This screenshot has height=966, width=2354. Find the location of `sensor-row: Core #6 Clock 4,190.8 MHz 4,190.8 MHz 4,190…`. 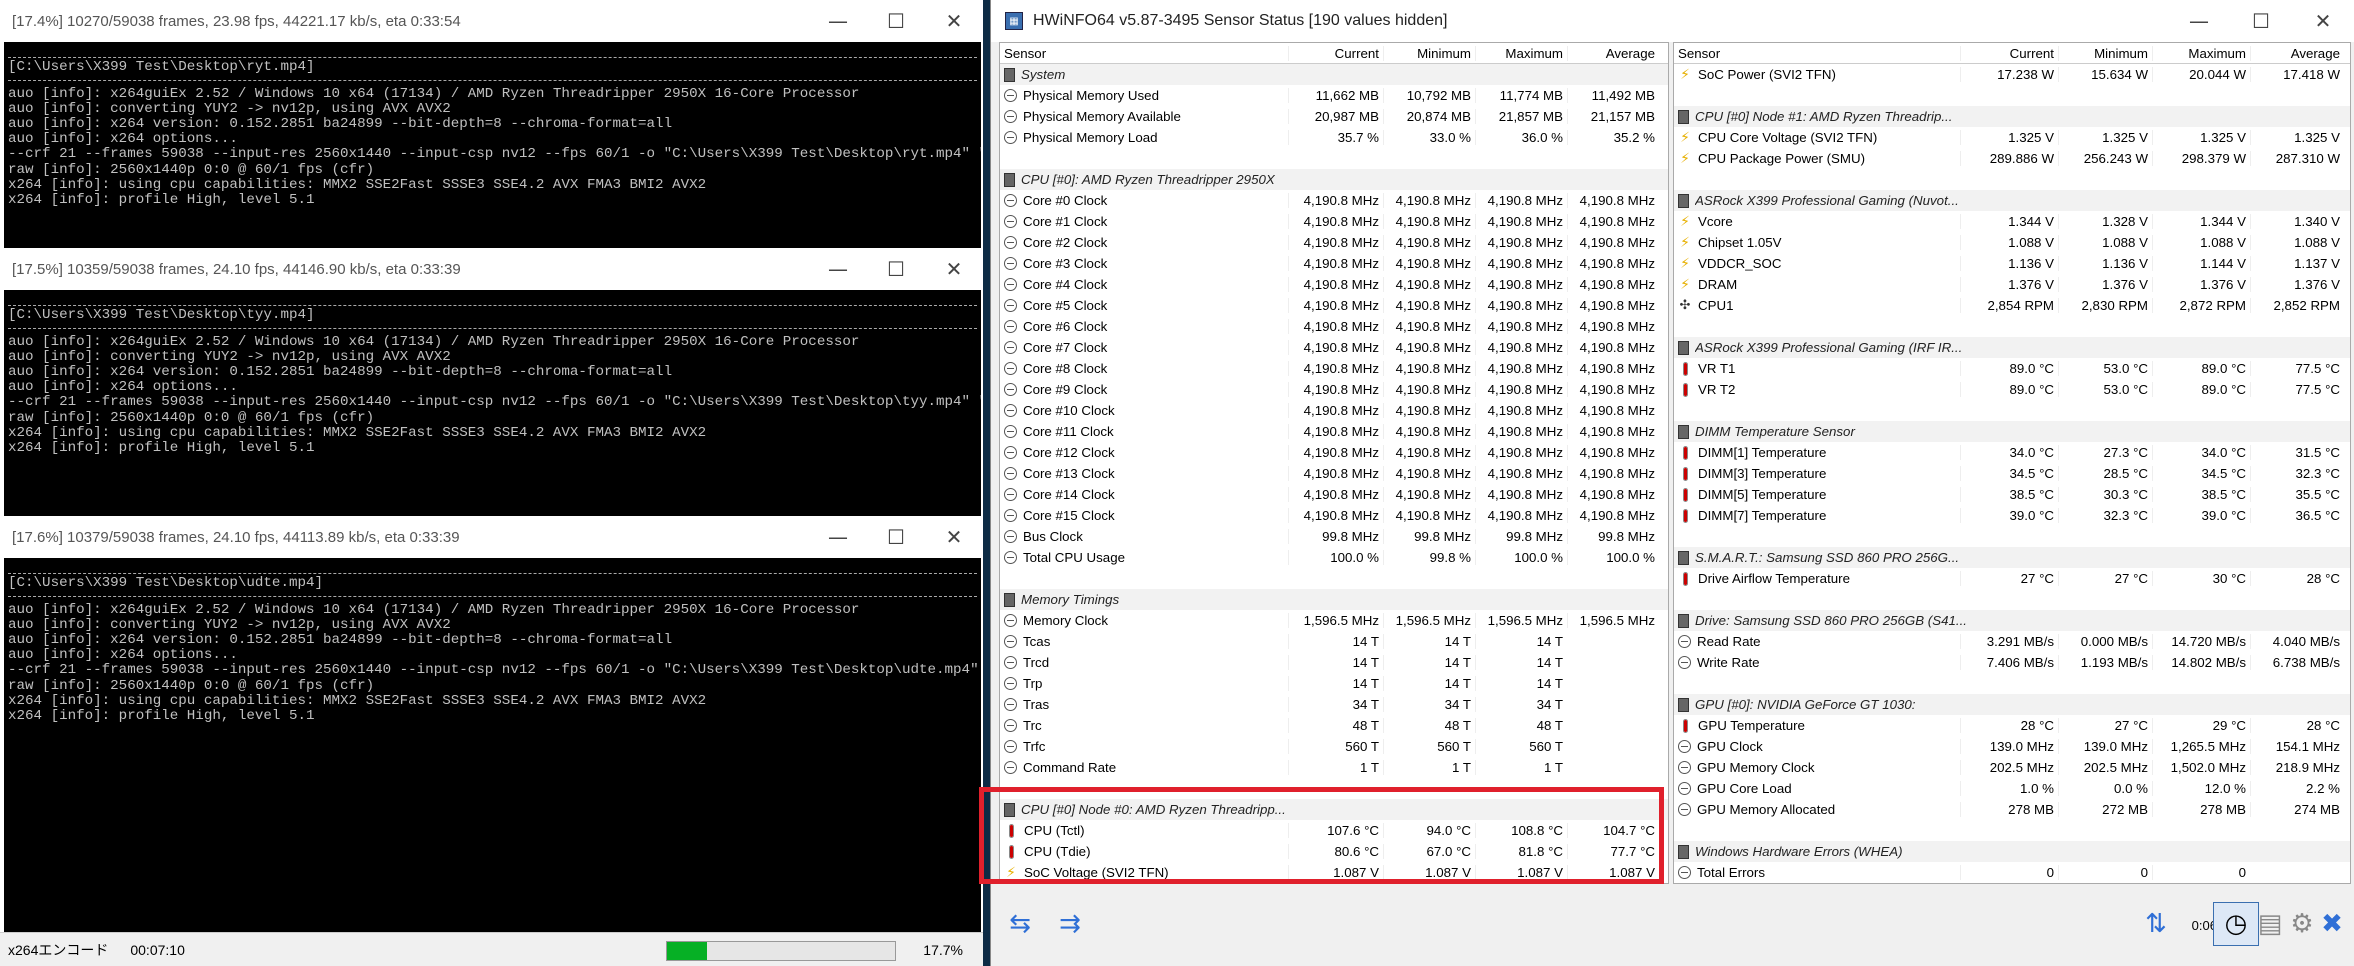

sensor-row: Core #6 Clock 4,190.8 MHz 4,190.8 MHz 4,190… is located at coordinates (1334, 326).